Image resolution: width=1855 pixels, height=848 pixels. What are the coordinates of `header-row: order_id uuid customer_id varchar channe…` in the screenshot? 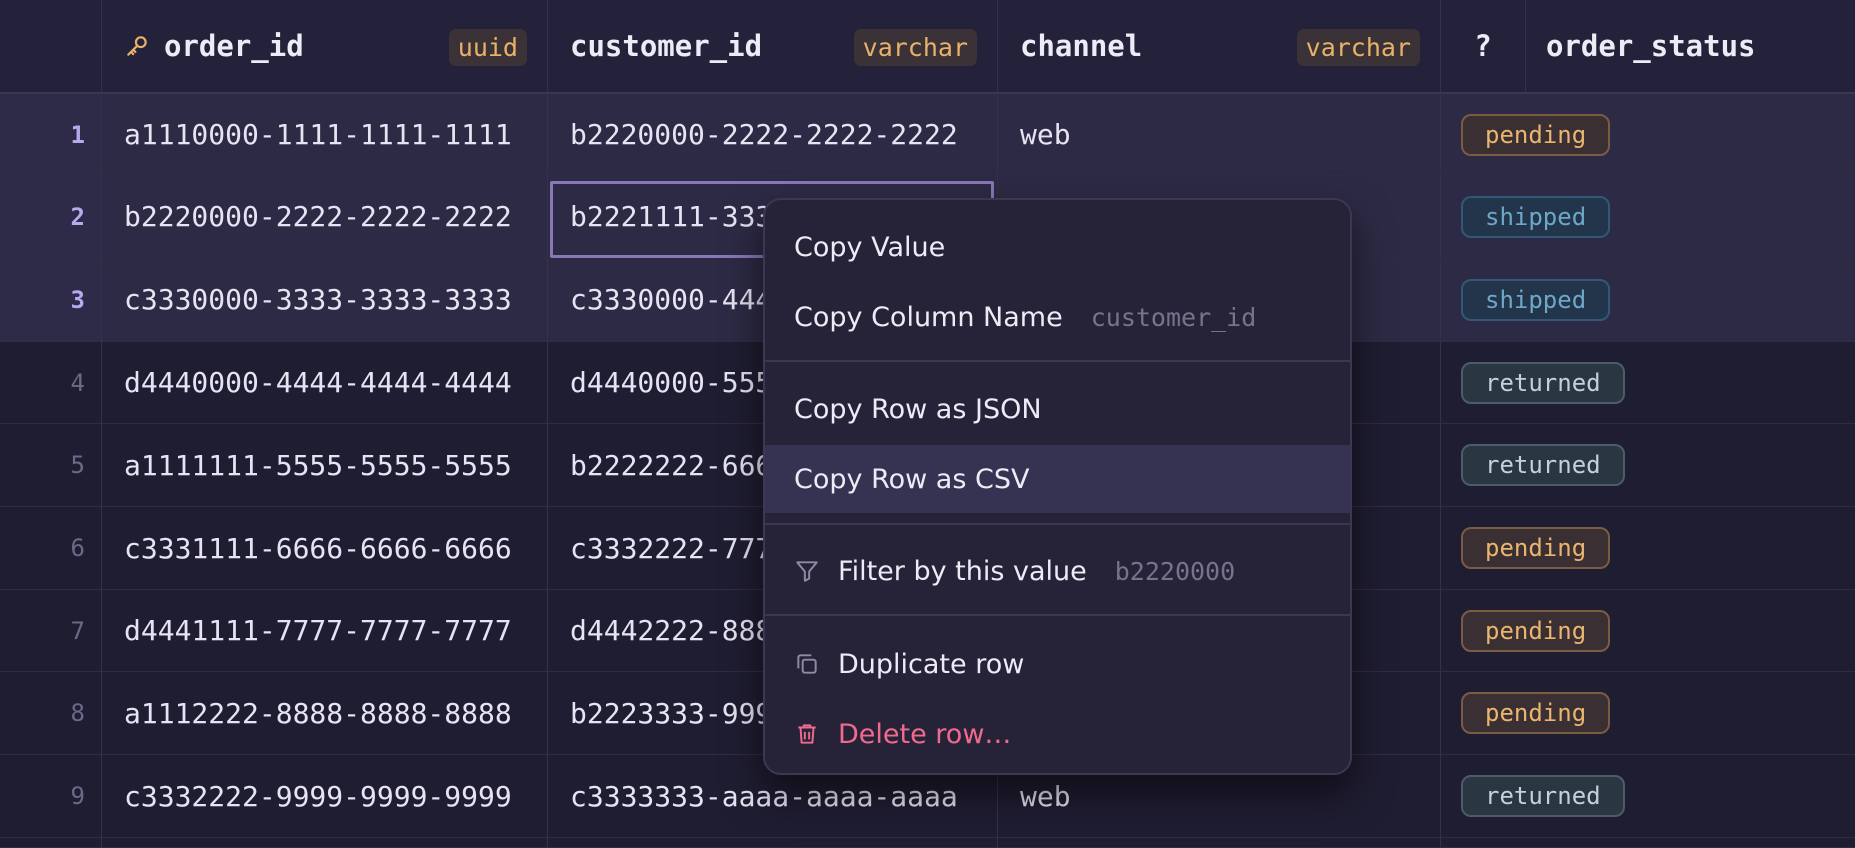 It's located at (927, 47).